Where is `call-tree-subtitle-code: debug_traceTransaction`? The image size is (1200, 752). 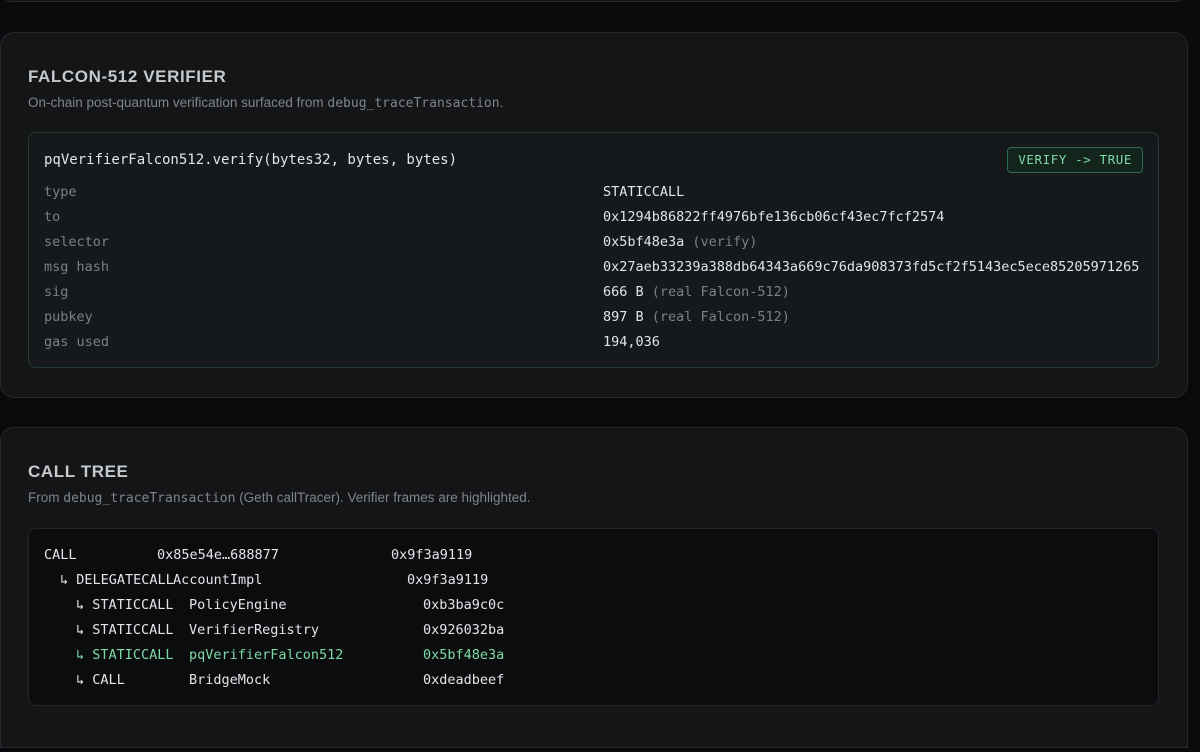 call-tree-subtitle-code: debug_traceTransaction is located at coordinates (149, 498).